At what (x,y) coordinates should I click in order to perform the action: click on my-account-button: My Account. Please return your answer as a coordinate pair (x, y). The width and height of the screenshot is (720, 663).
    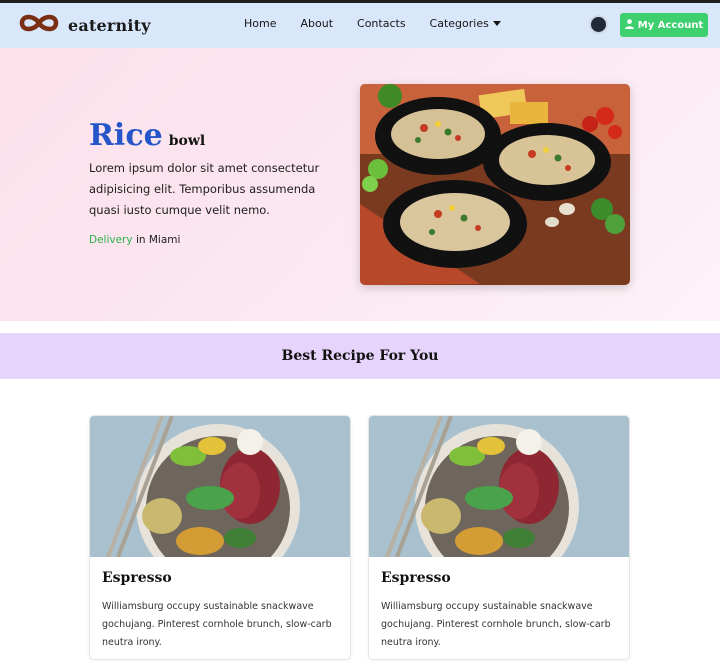
    Looking at the image, I should click on (664, 25).